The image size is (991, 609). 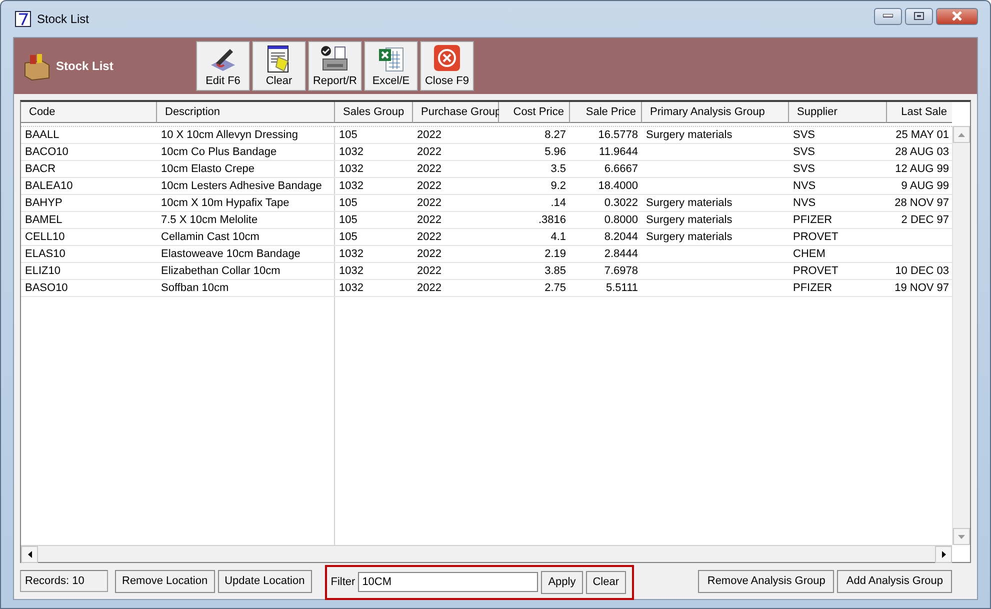 I want to click on table-cell-text: 7.6978, so click(x=621, y=271).